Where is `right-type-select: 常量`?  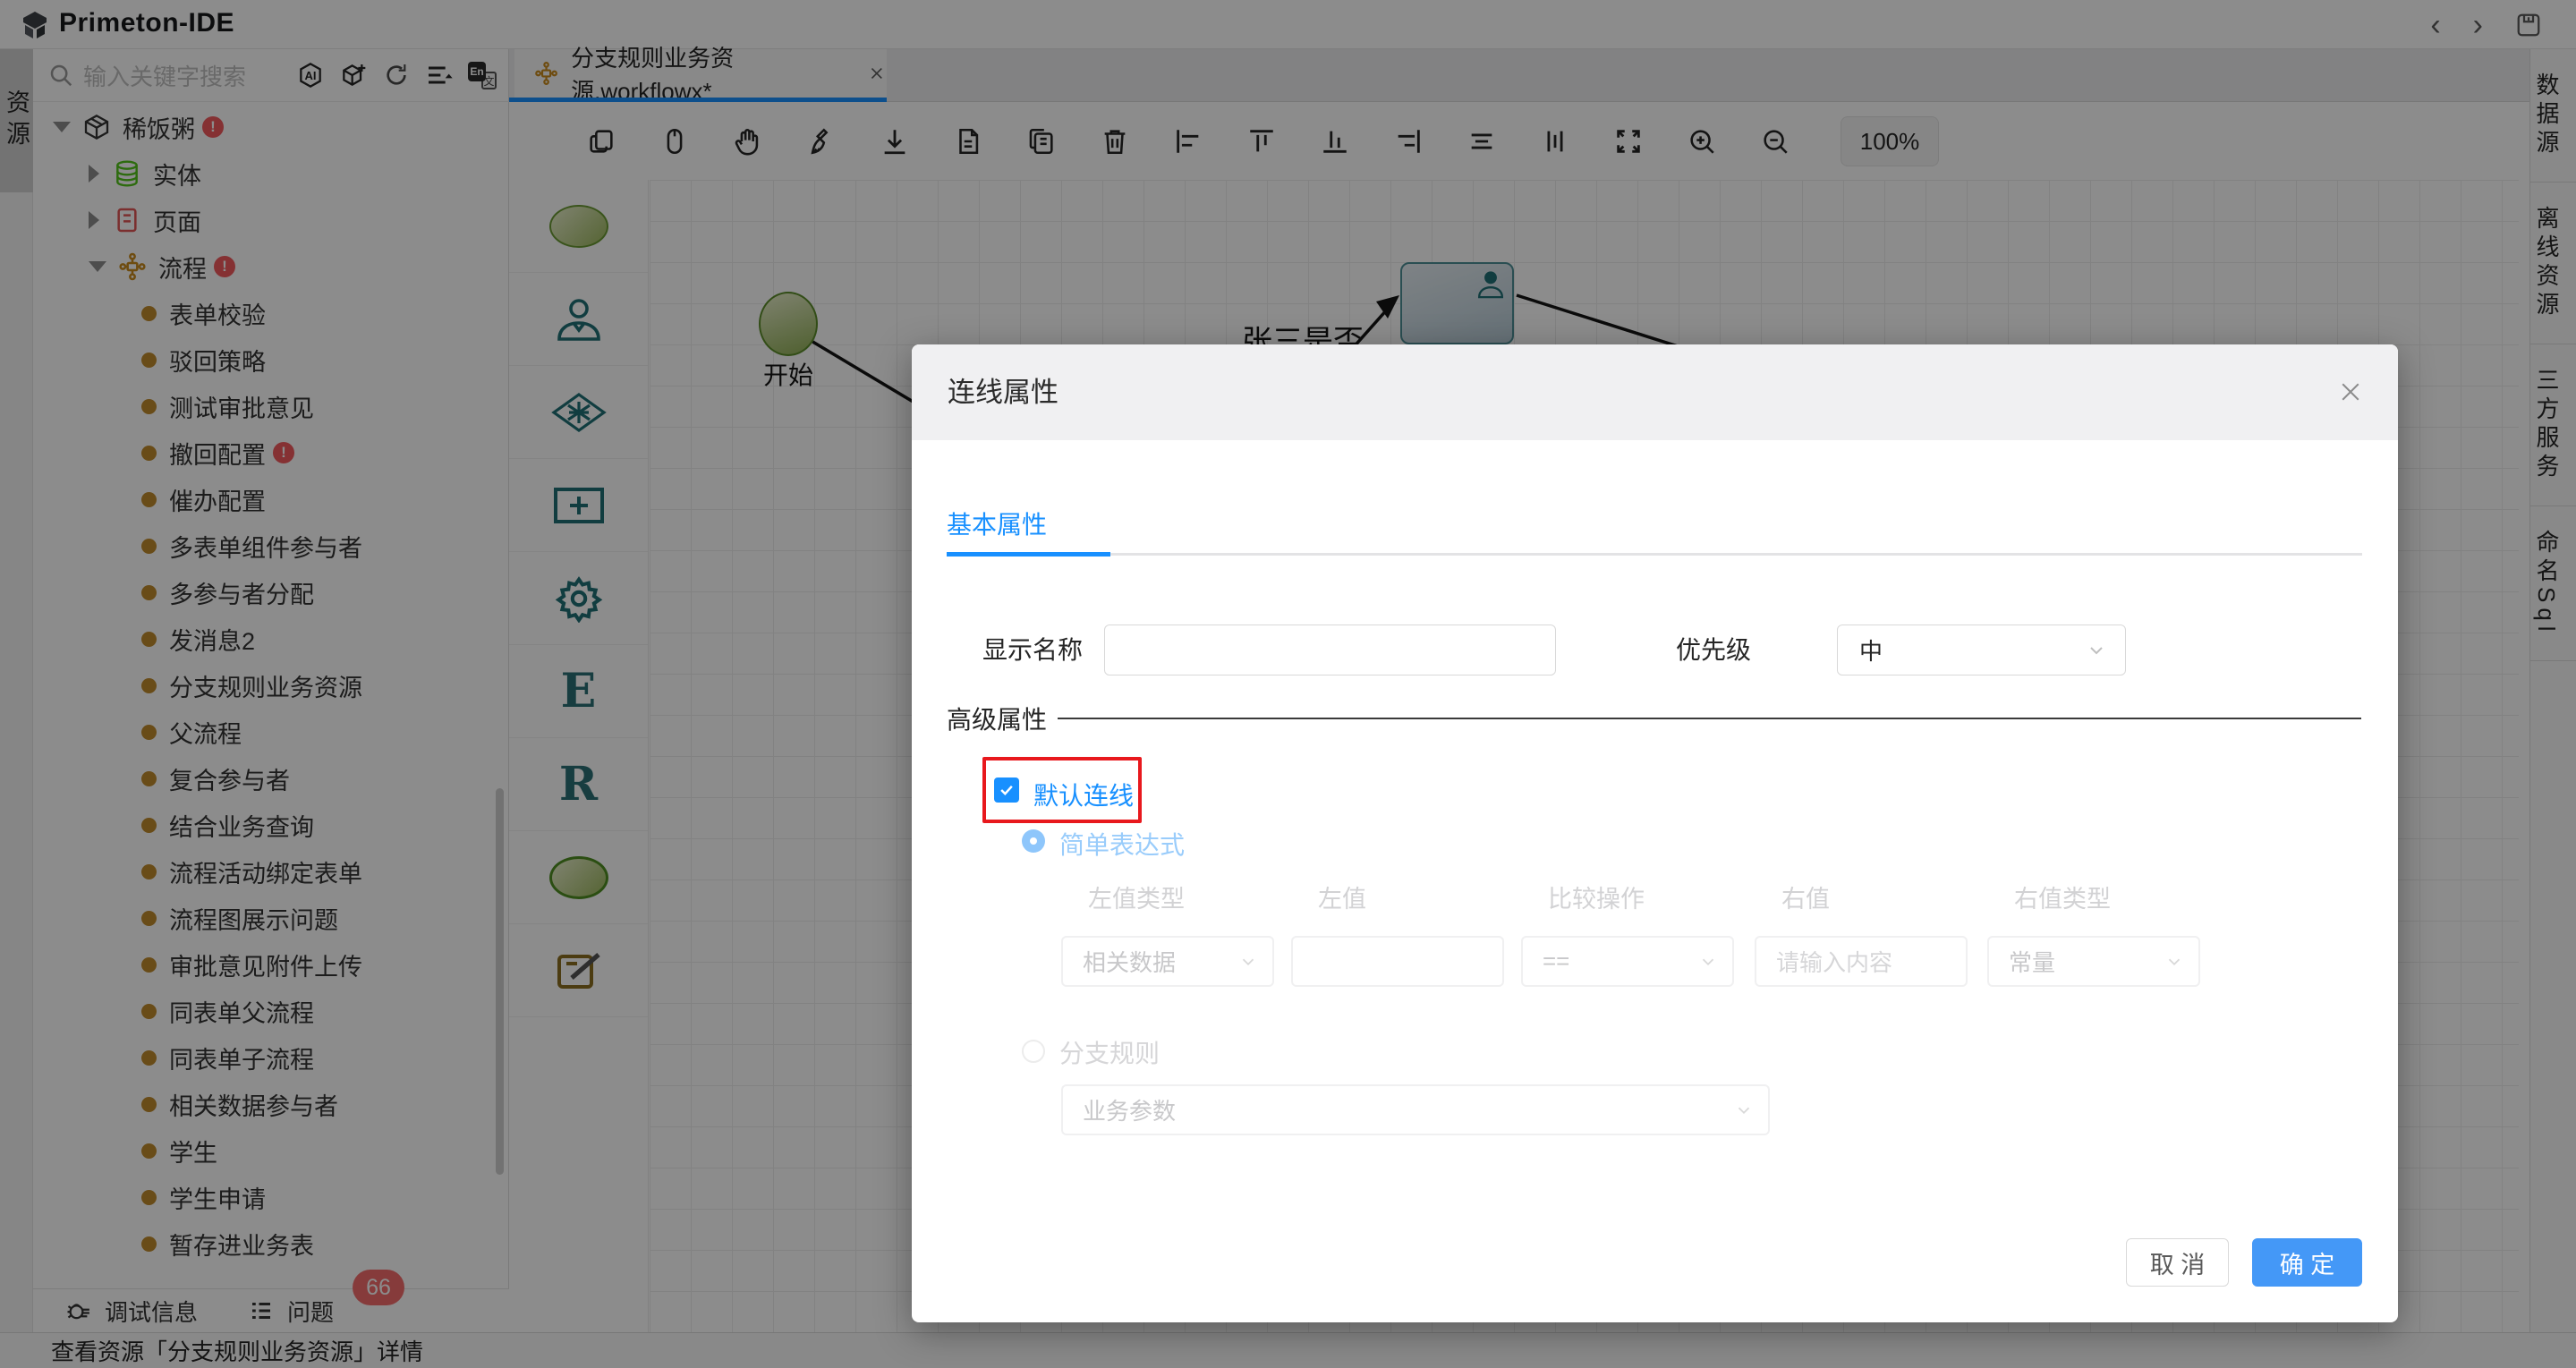
right-type-select: 常量 is located at coordinates (2093, 961).